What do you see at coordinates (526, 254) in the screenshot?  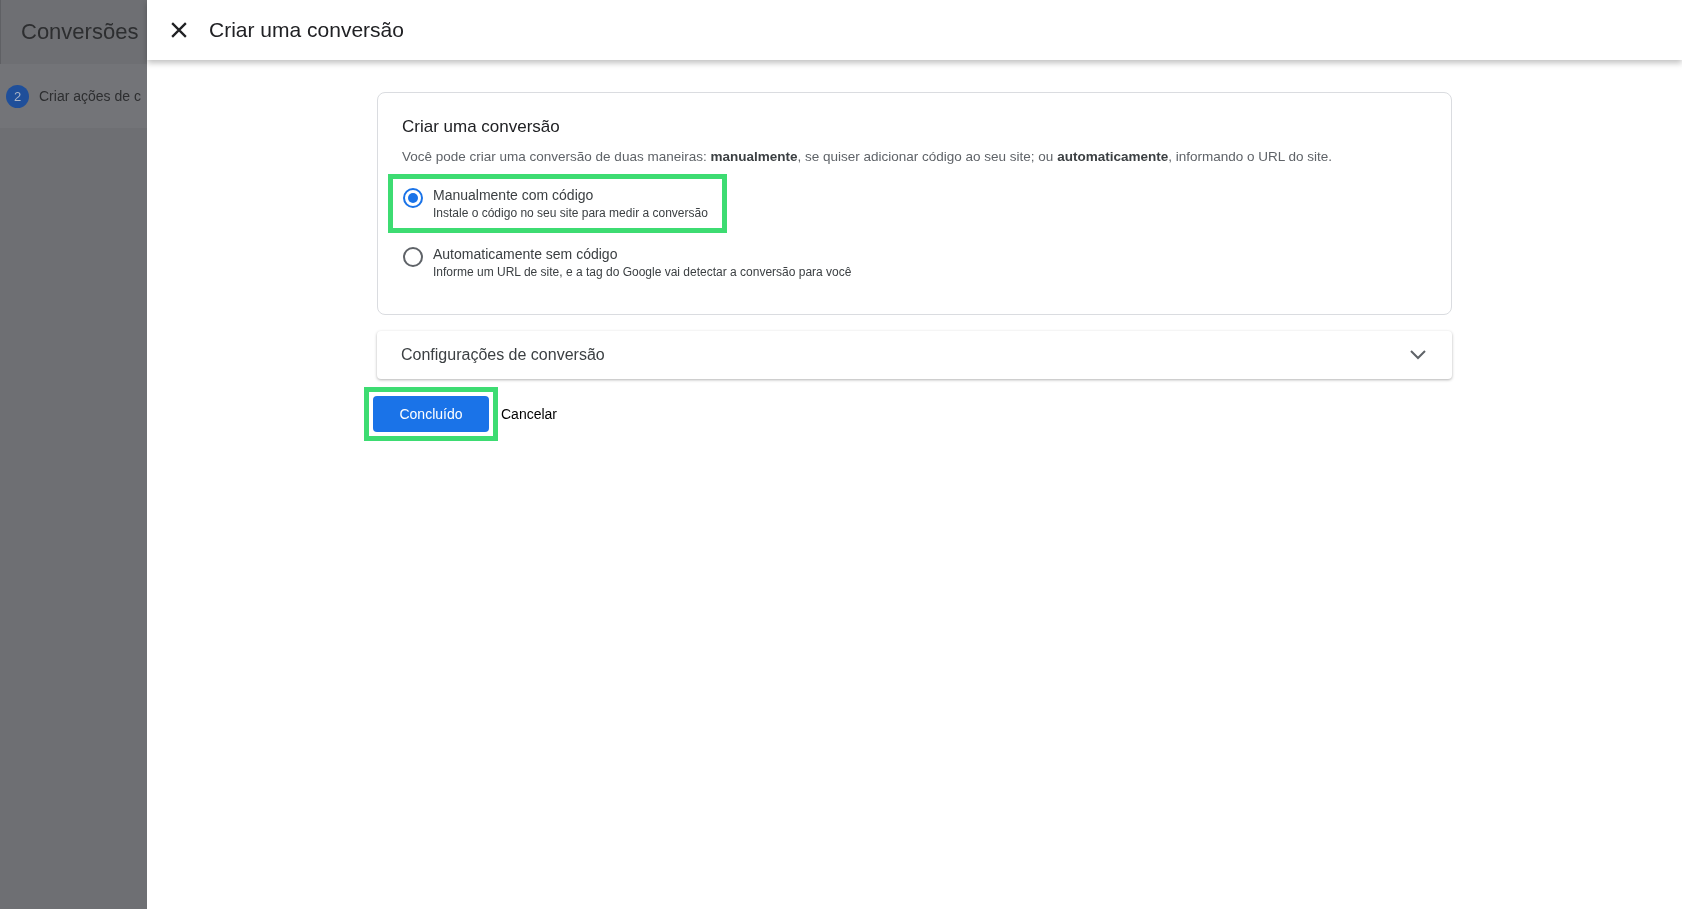 I see `option-label: Automaticamente sem código` at bounding box center [526, 254].